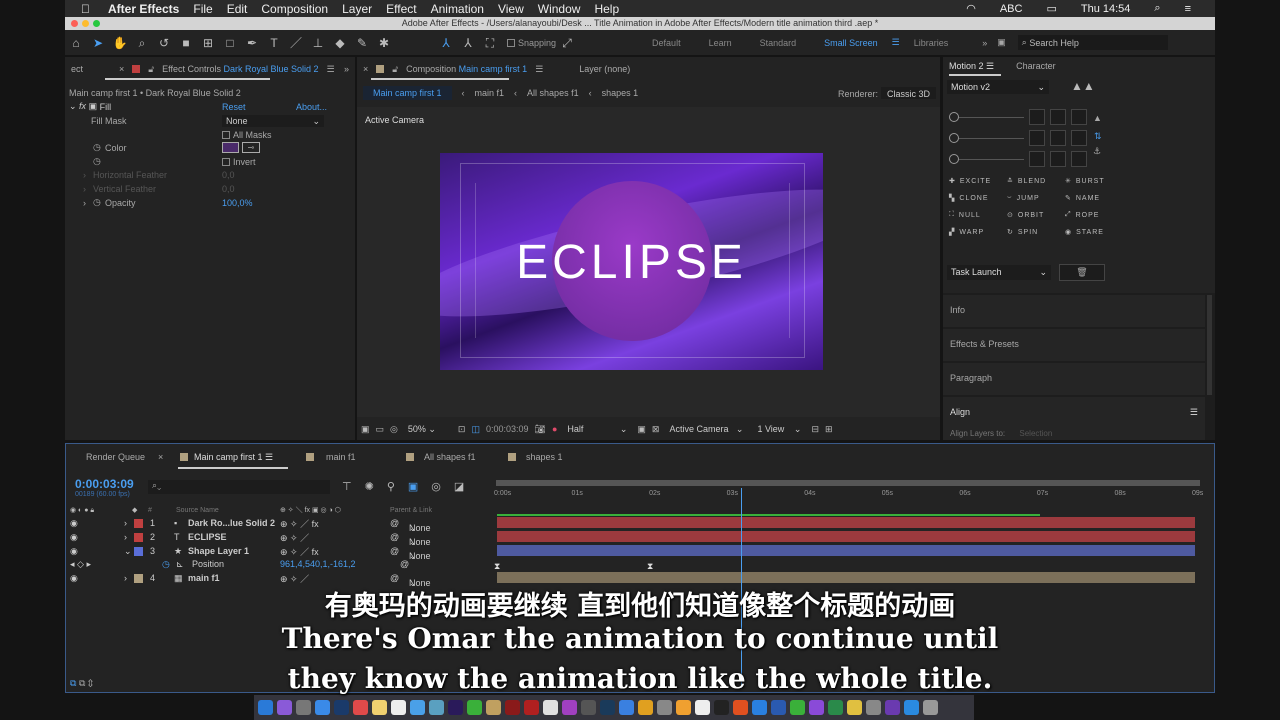  I want to click on arrows-icon: ⇅, so click(1098, 136).